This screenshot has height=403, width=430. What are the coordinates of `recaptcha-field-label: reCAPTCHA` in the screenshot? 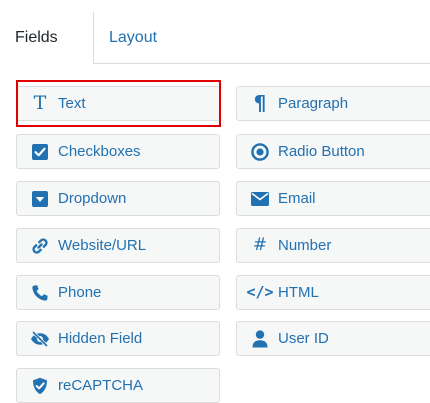 It's located at (101, 385).